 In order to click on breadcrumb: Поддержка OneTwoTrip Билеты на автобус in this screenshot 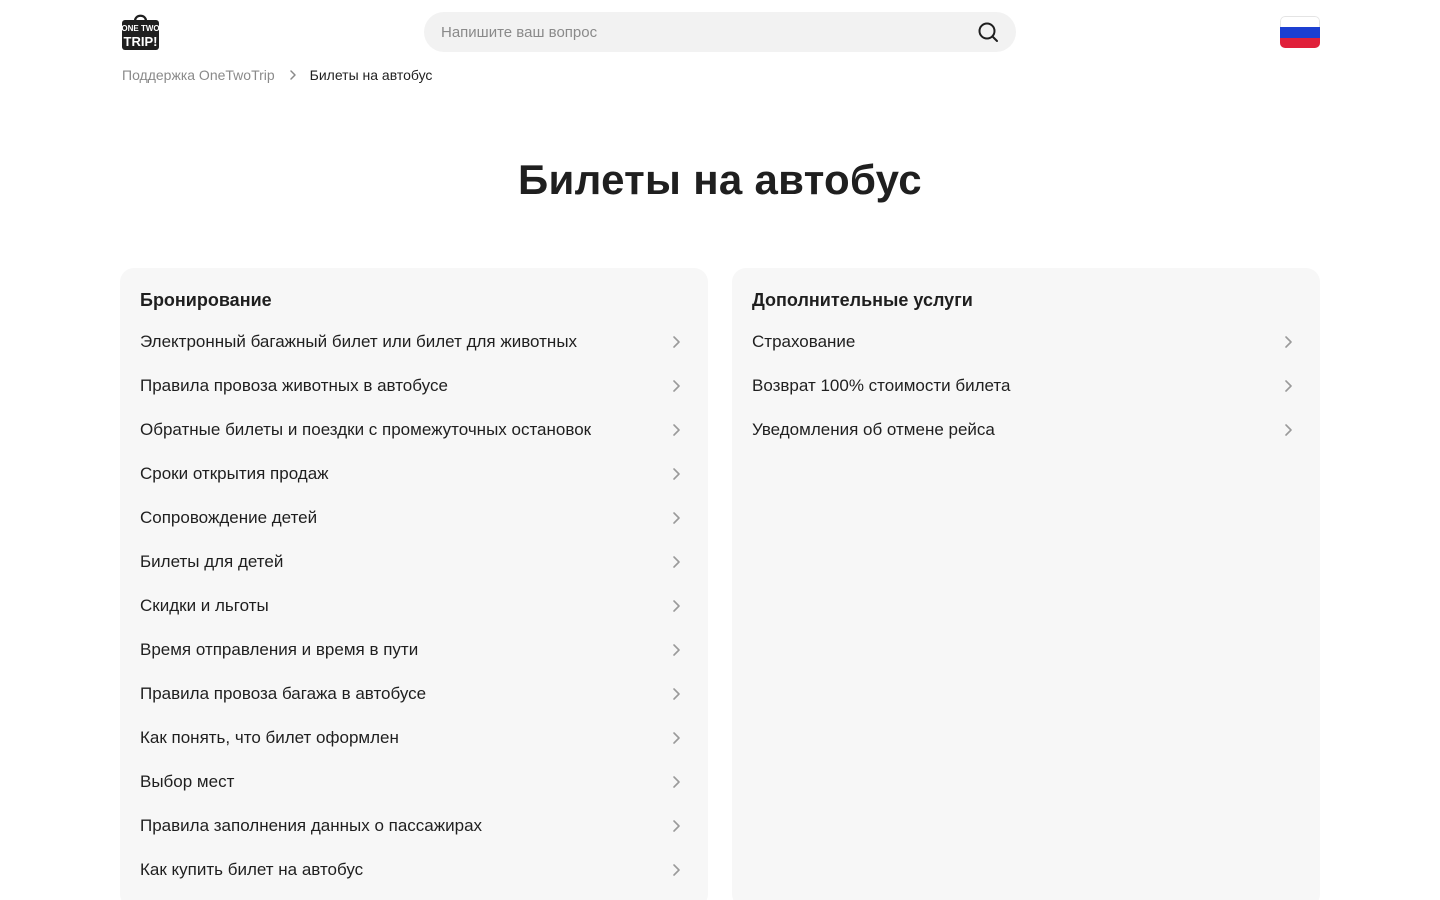, I will do `click(277, 75)`.